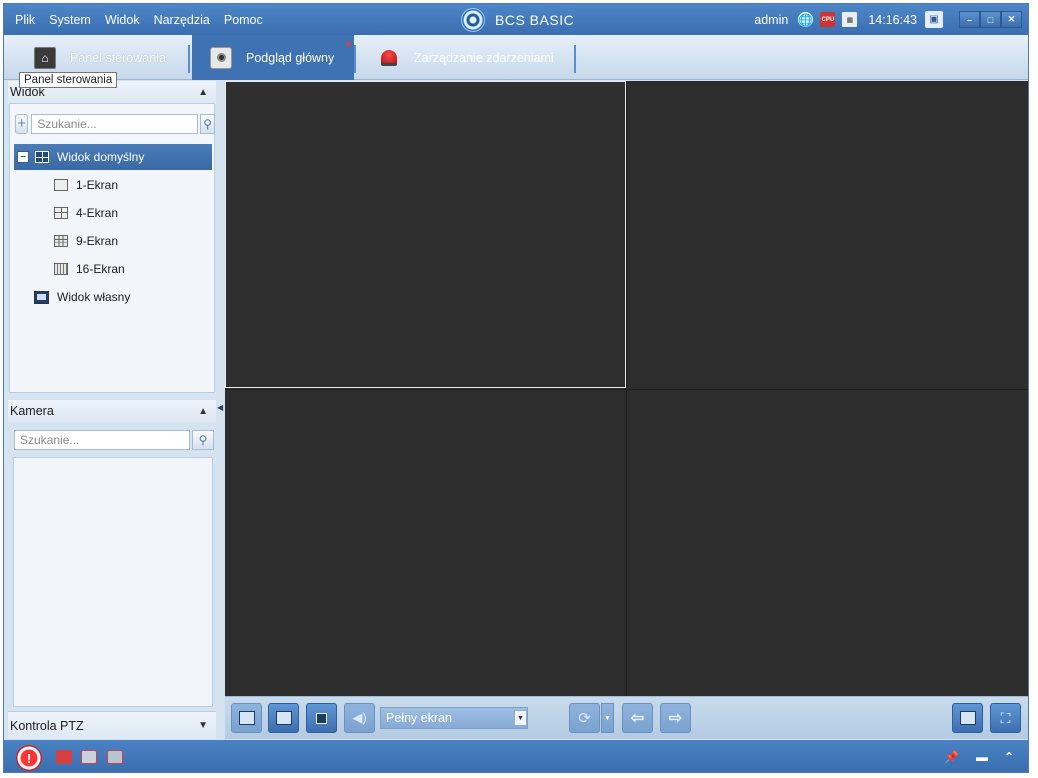 Image resolution: width=1038 pixels, height=778 pixels. Describe the element at coordinates (675, 718) in the screenshot. I see `next-button: ⇨` at that location.